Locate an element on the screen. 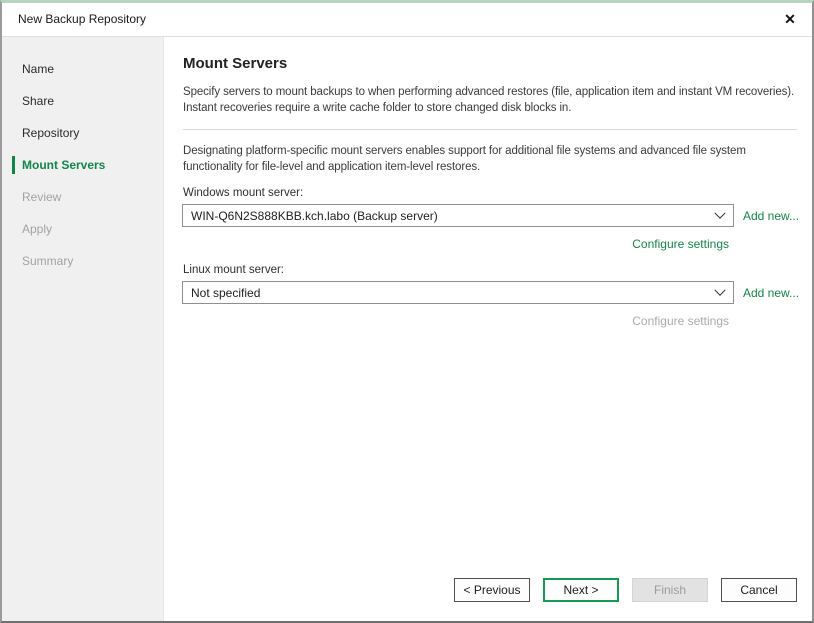 The image size is (814, 623). sidebar-item-label: Review is located at coordinates (42, 197).